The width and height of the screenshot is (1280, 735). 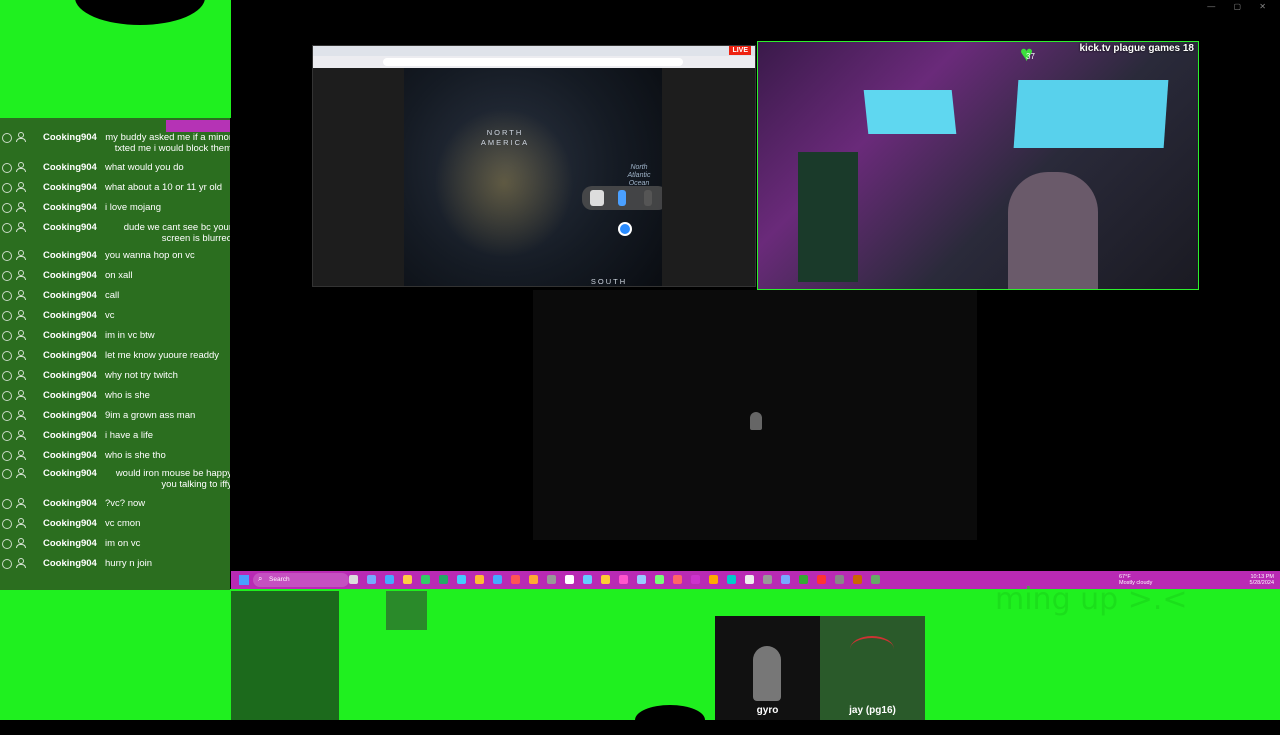 I want to click on participant-tile-jay: jay (pg16), so click(x=872, y=668).